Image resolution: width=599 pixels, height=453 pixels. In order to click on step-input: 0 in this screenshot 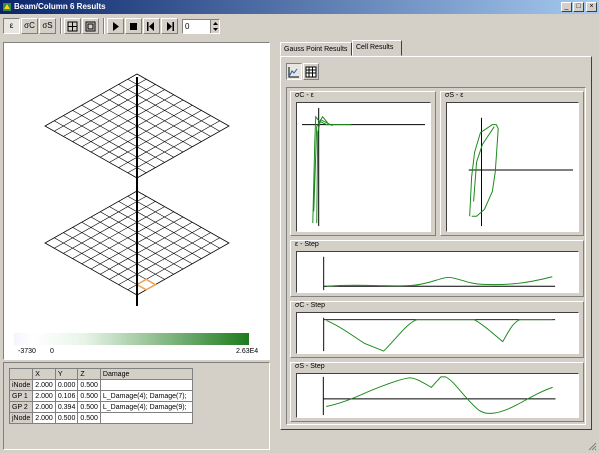, I will do `click(201, 26)`.